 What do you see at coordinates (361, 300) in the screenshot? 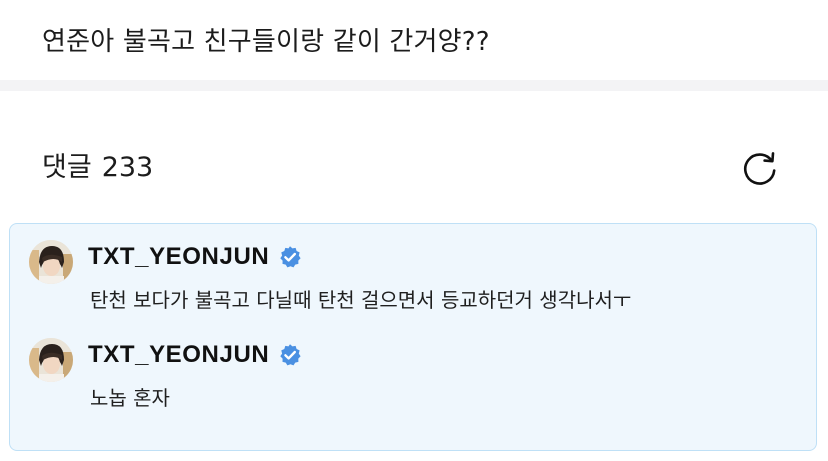
I see `reply-text: 탄천 보다가 불곡고 다닐때 탄천 걸으면서 등교하던거 생각나서ㅜ` at bounding box center [361, 300].